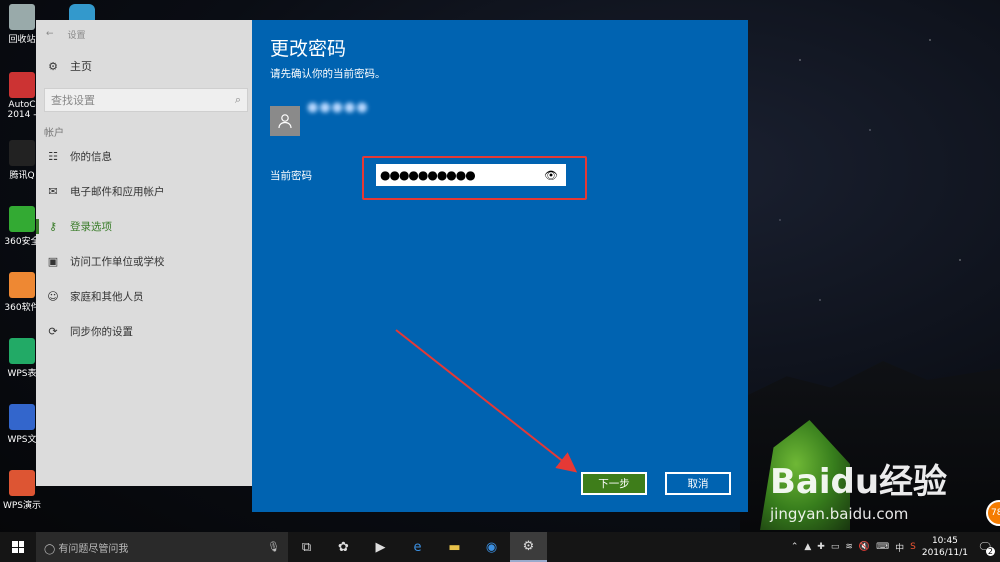  What do you see at coordinates (291, 176) in the screenshot?
I see `current-password-label: 当前密码` at bounding box center [291, 176].